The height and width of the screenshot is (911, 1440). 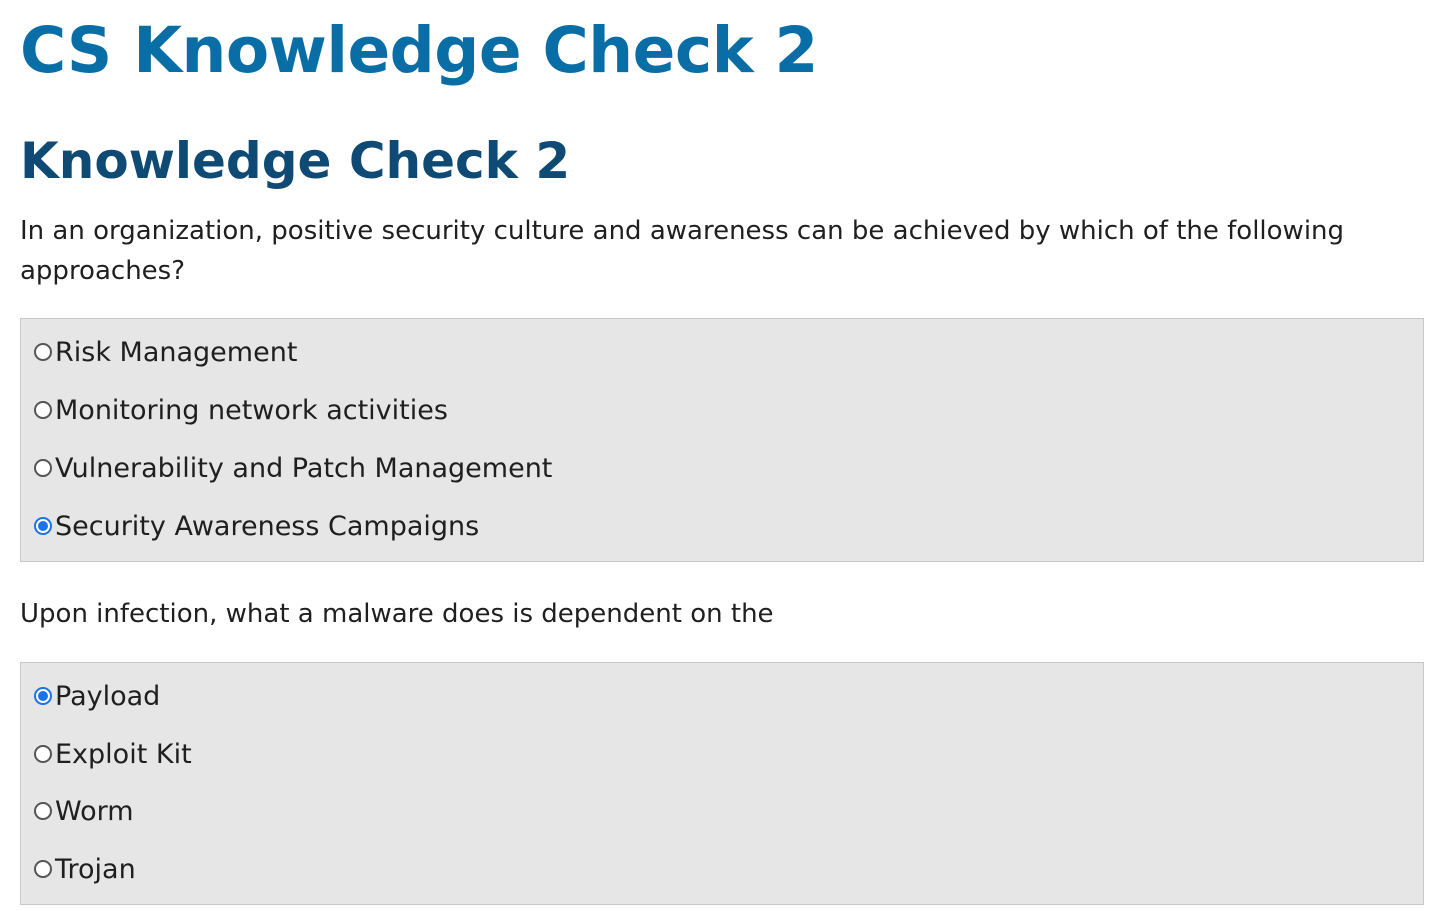 I want to click on option-label: Exploit Kit, so click(x=123, y=754).